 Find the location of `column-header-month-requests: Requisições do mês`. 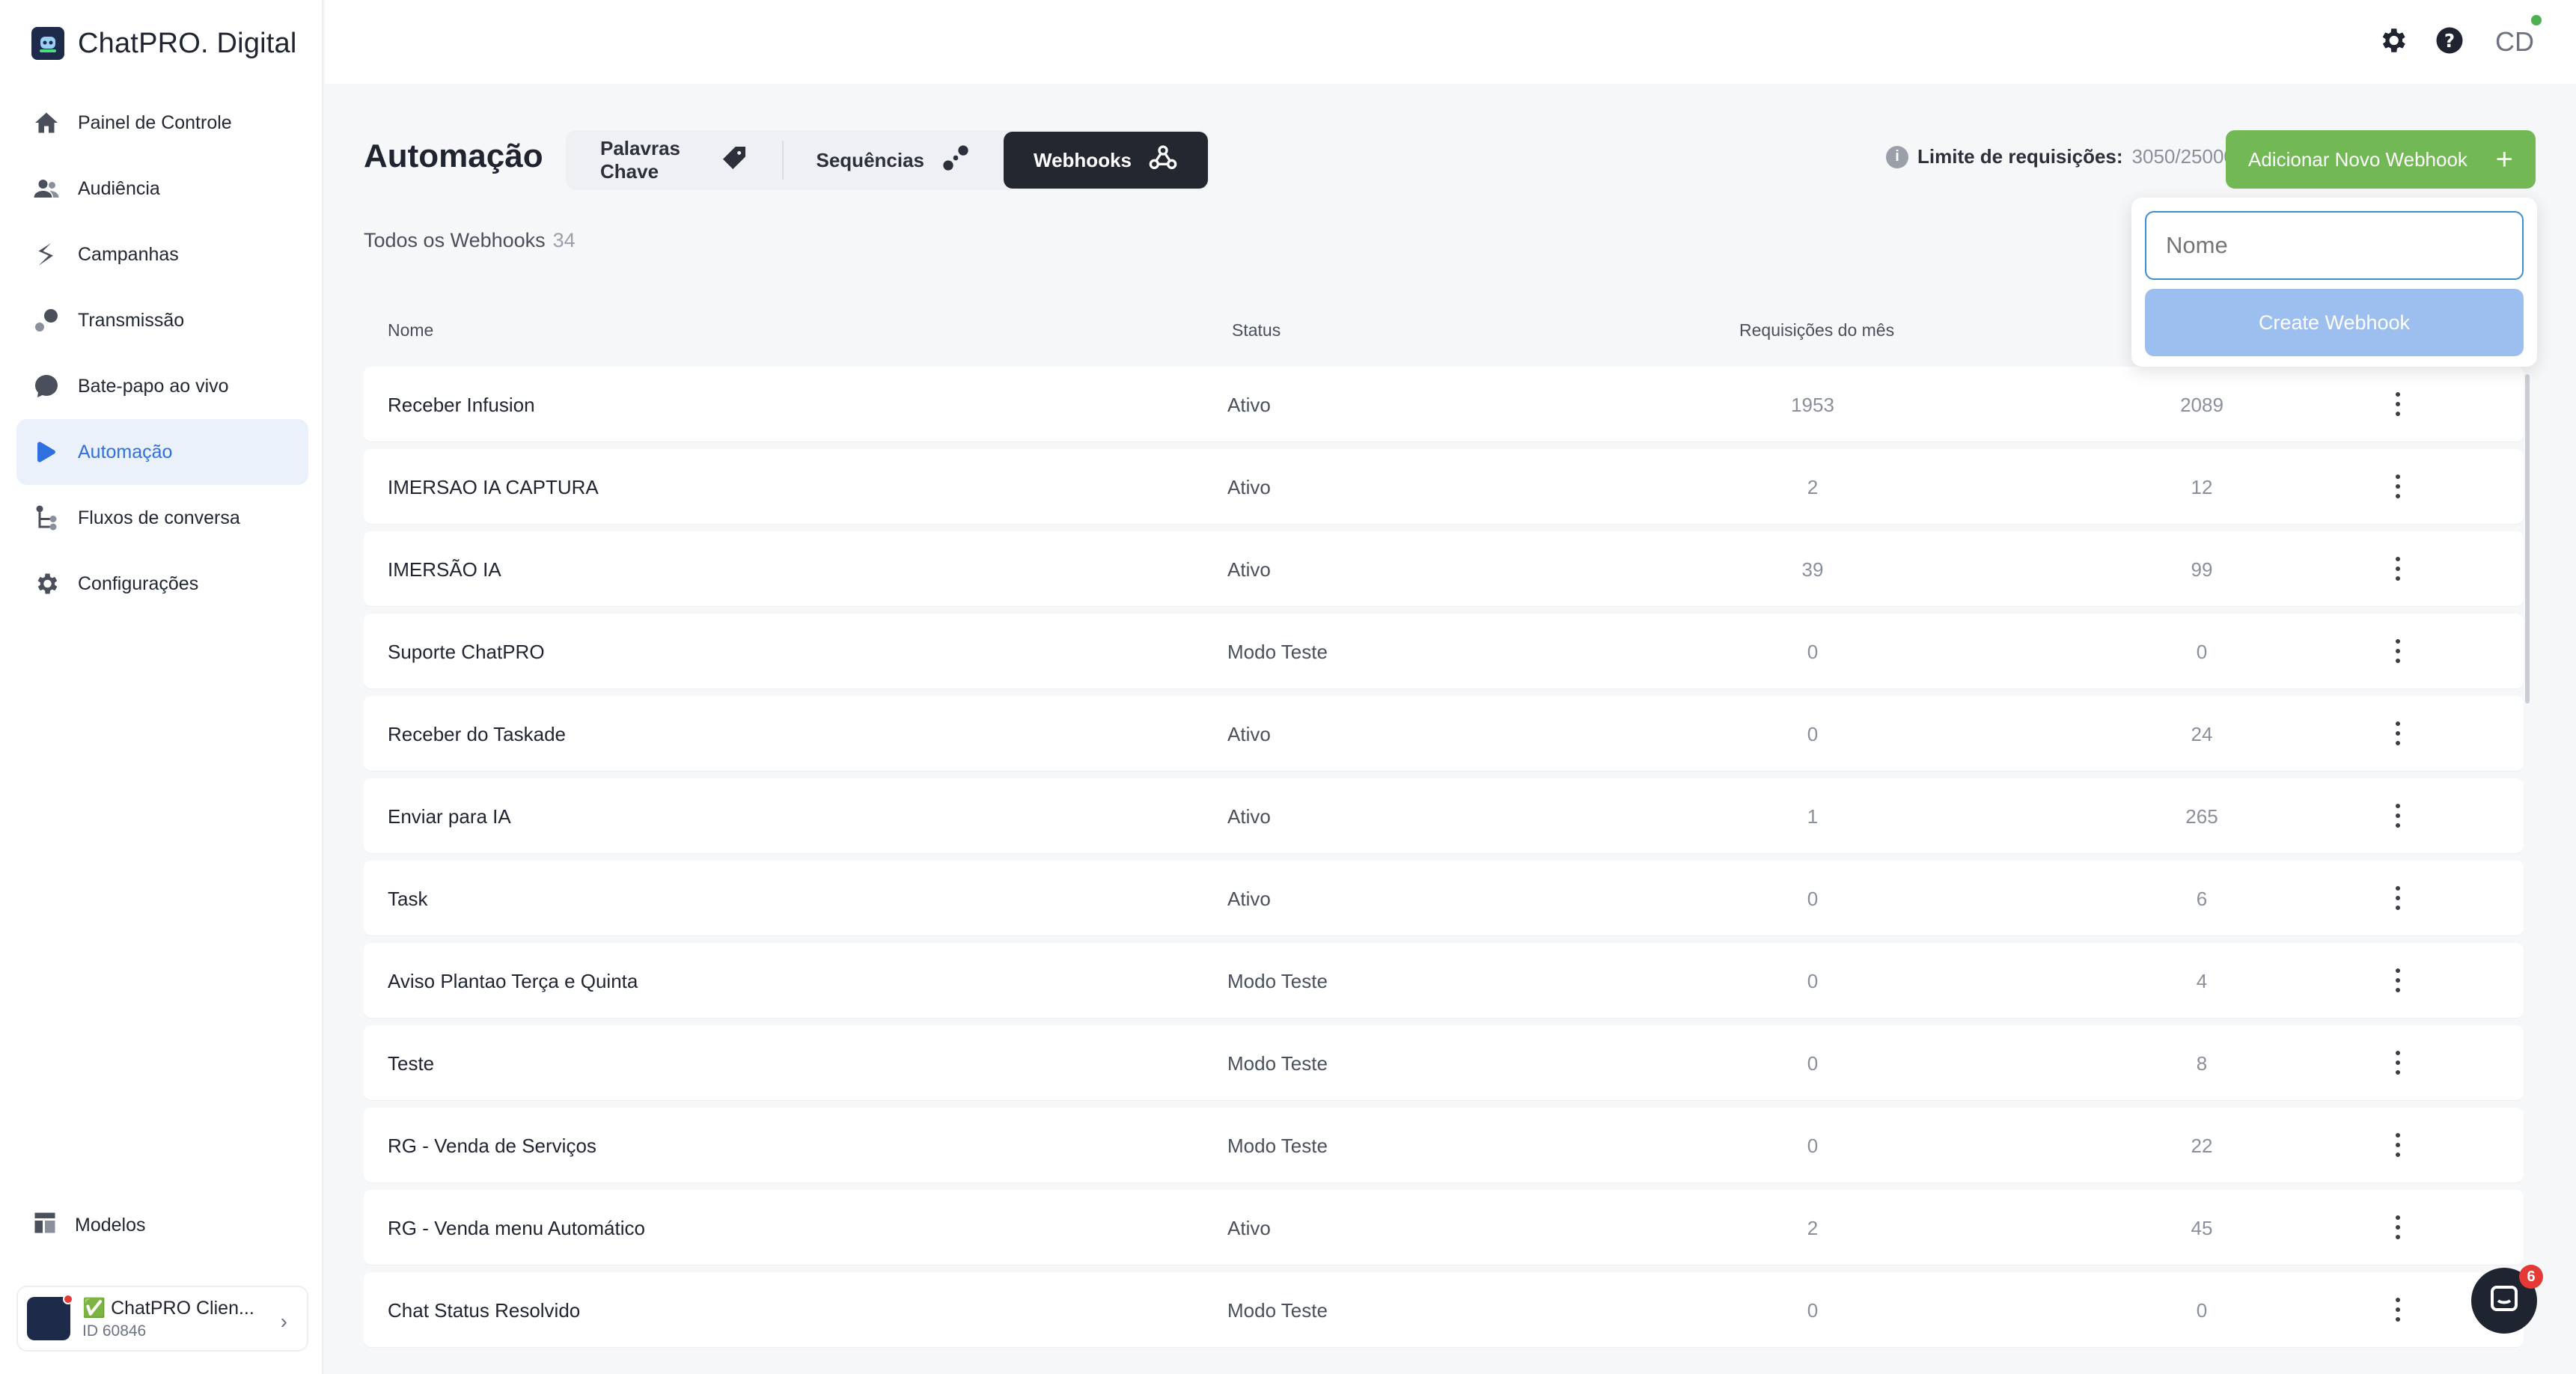

column-header-month-requests: Requisições do mês is located at coordinates (1817, 330).